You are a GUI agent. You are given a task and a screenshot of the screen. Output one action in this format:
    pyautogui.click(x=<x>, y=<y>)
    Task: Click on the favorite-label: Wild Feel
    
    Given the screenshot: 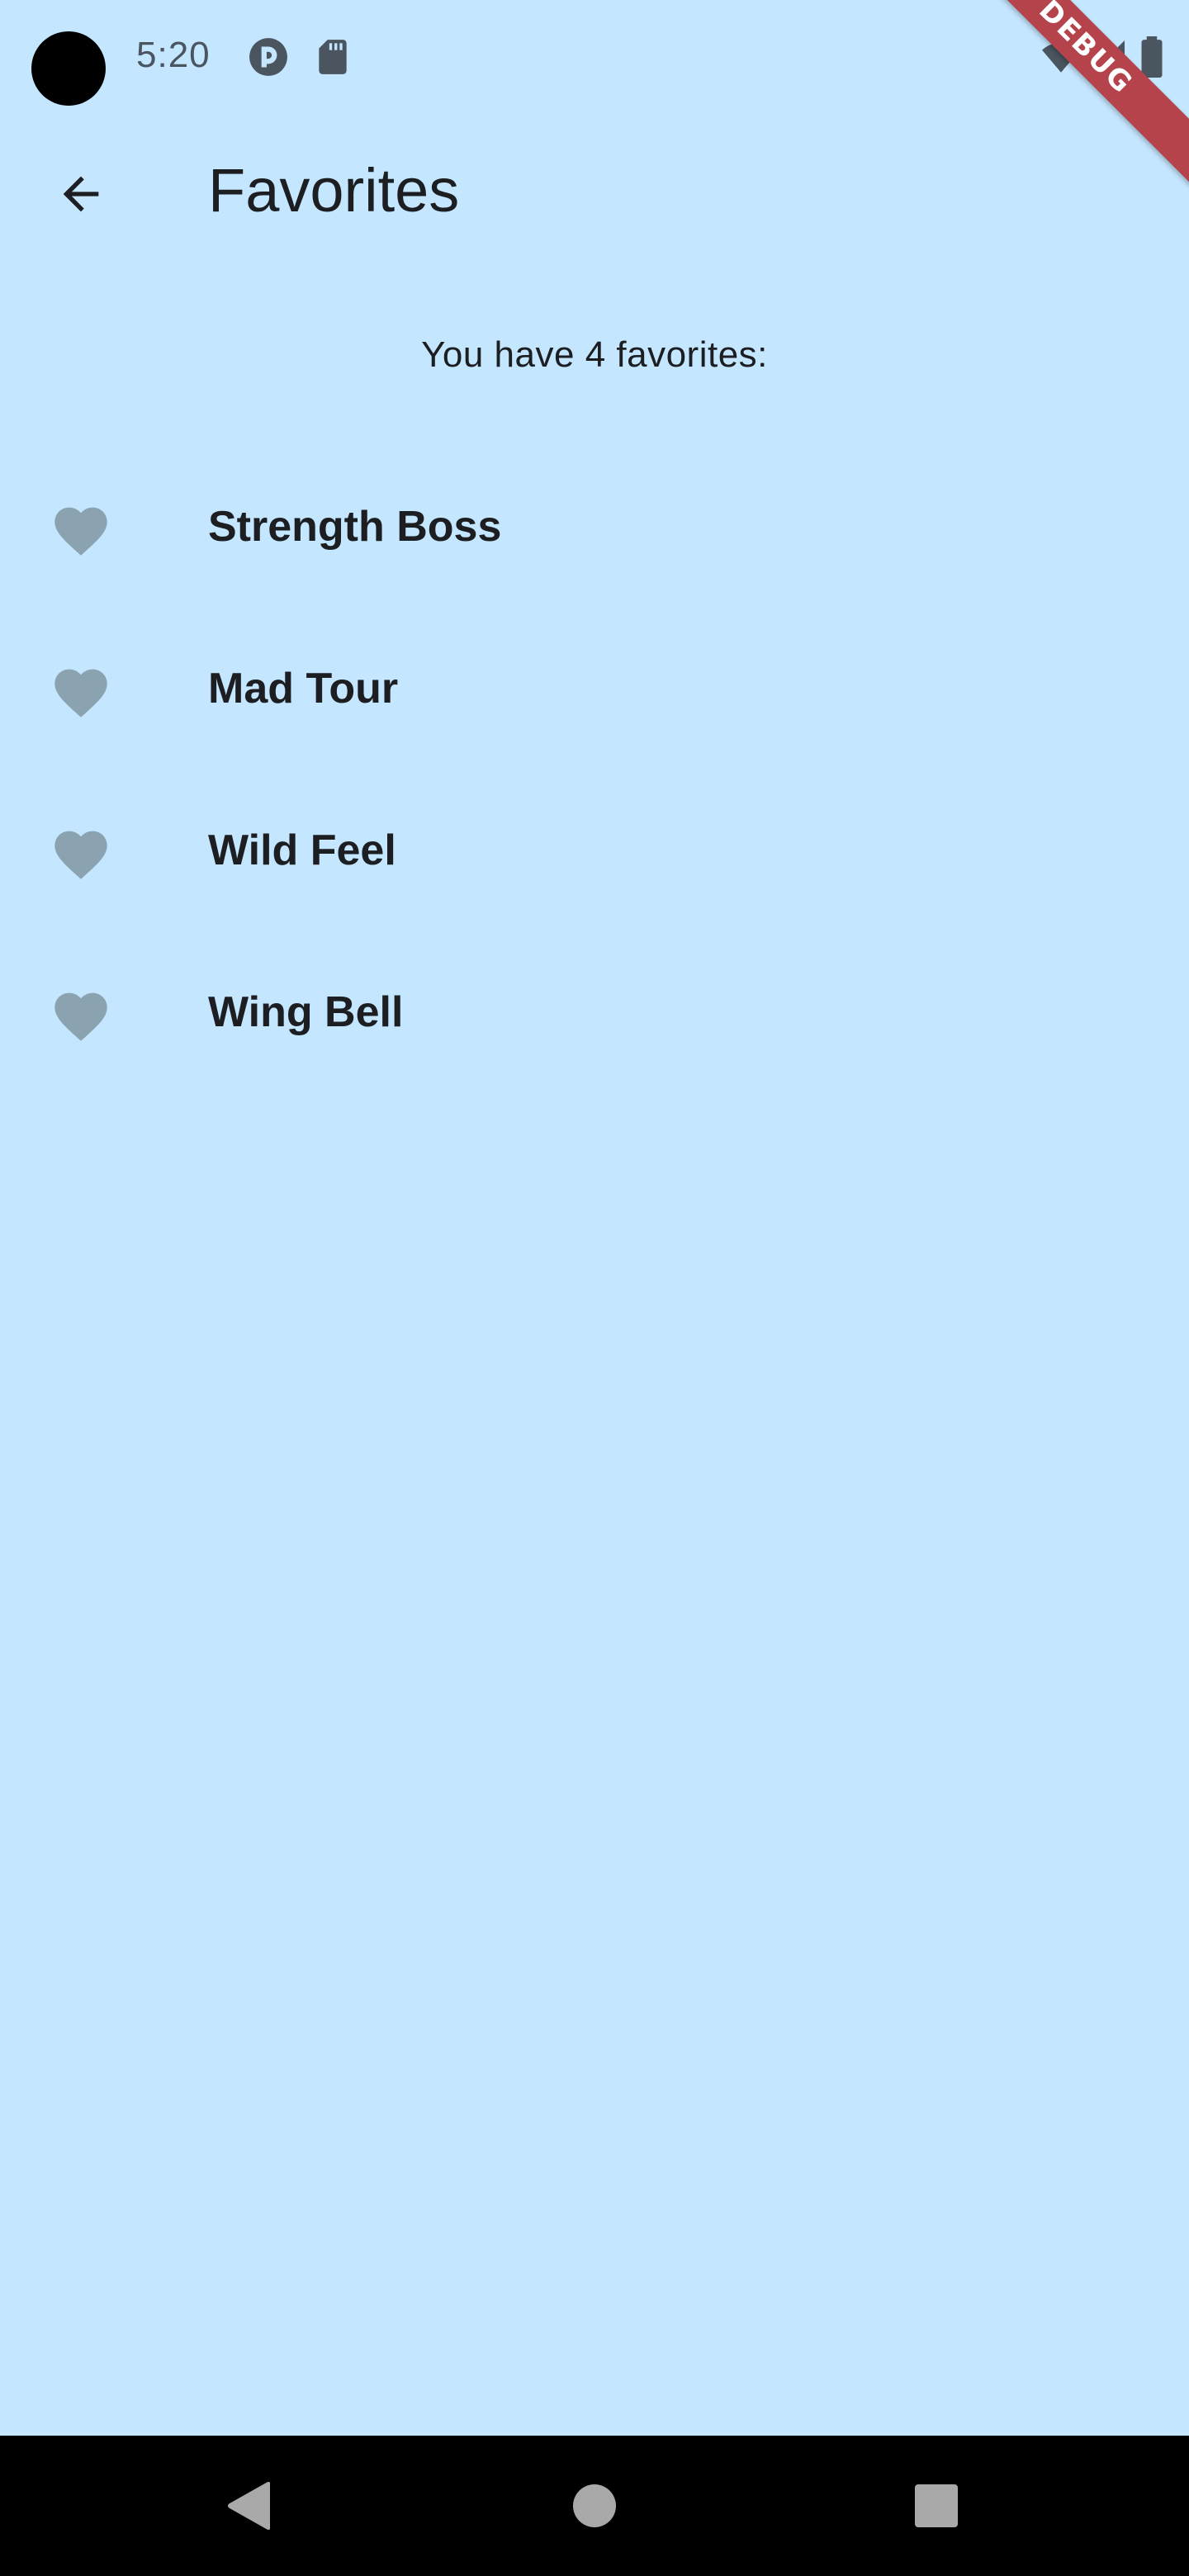 What is the action you would take?
    pyautogui.click(x=302, y=850)
    